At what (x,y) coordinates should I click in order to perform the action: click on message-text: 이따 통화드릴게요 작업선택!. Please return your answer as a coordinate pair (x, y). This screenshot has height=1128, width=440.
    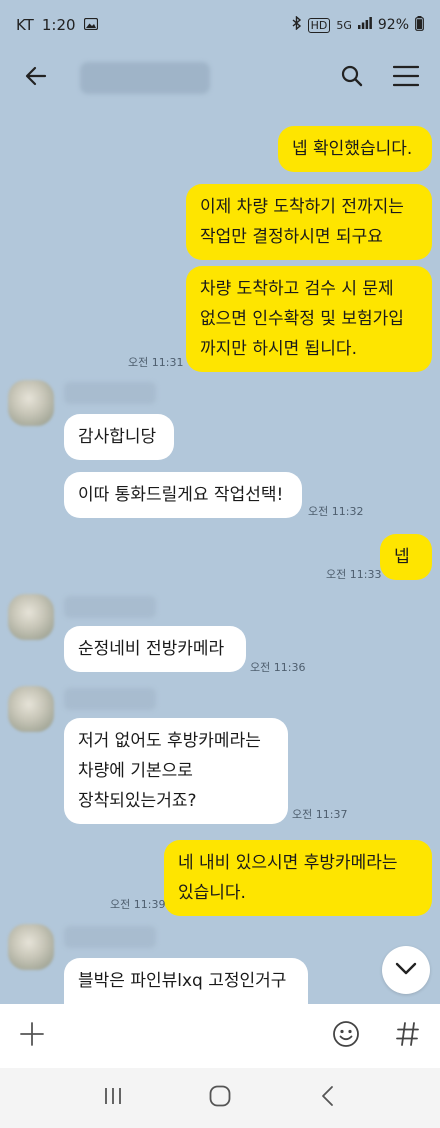
    Looking at the image, I should click on (181, 495).